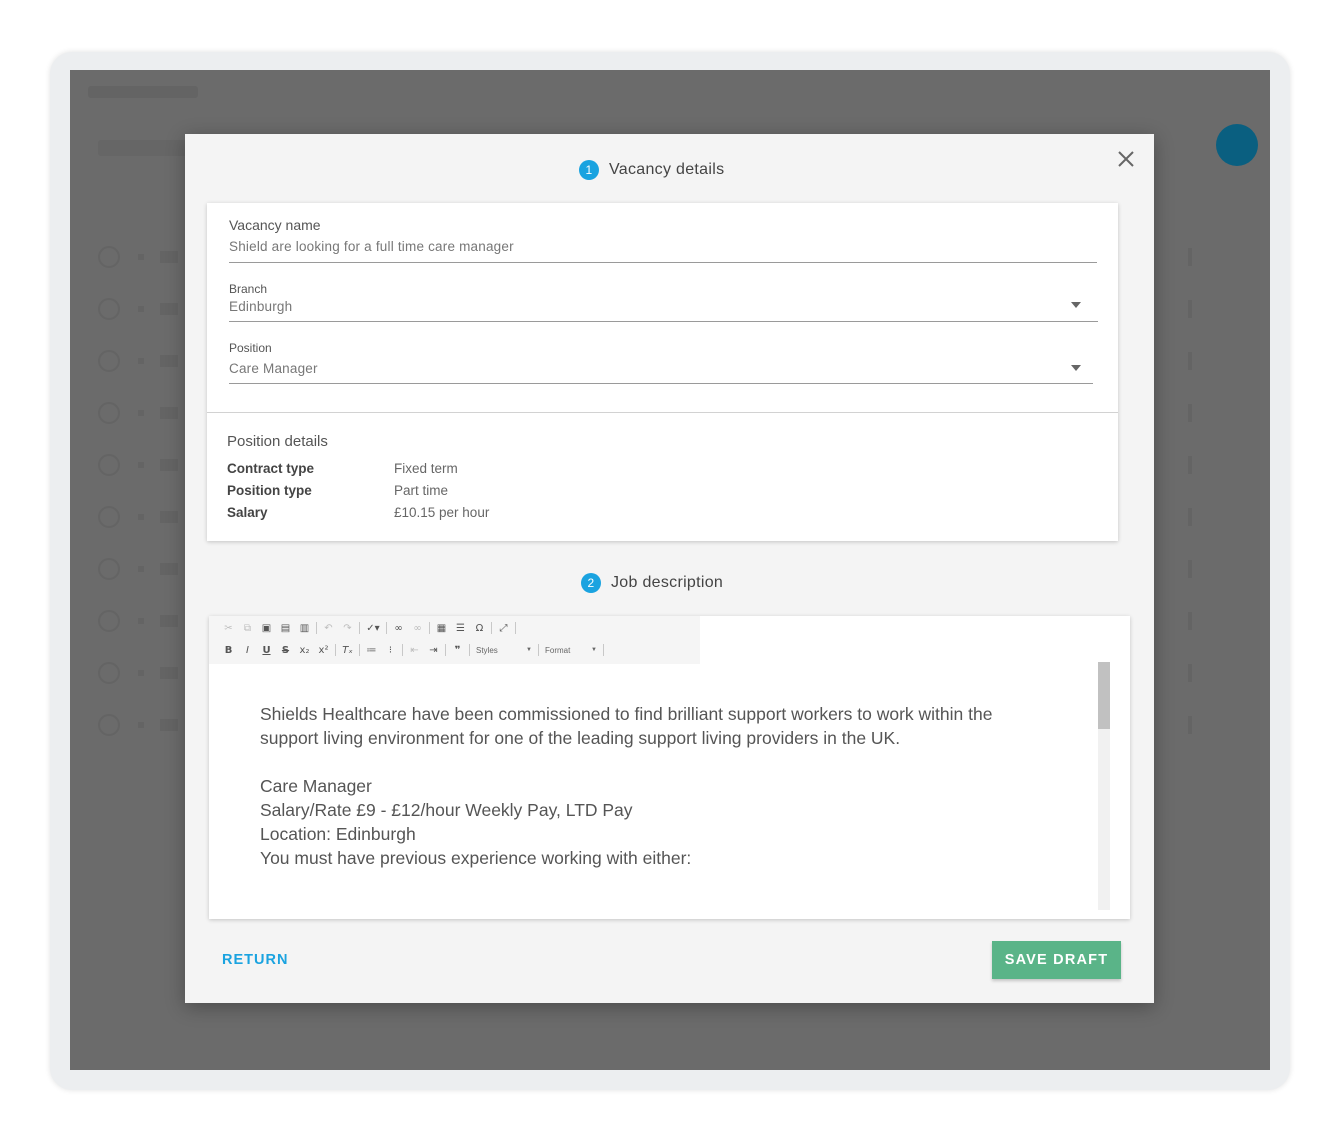  I want to click on maximize-icon: ⤢, so click(503, 628).